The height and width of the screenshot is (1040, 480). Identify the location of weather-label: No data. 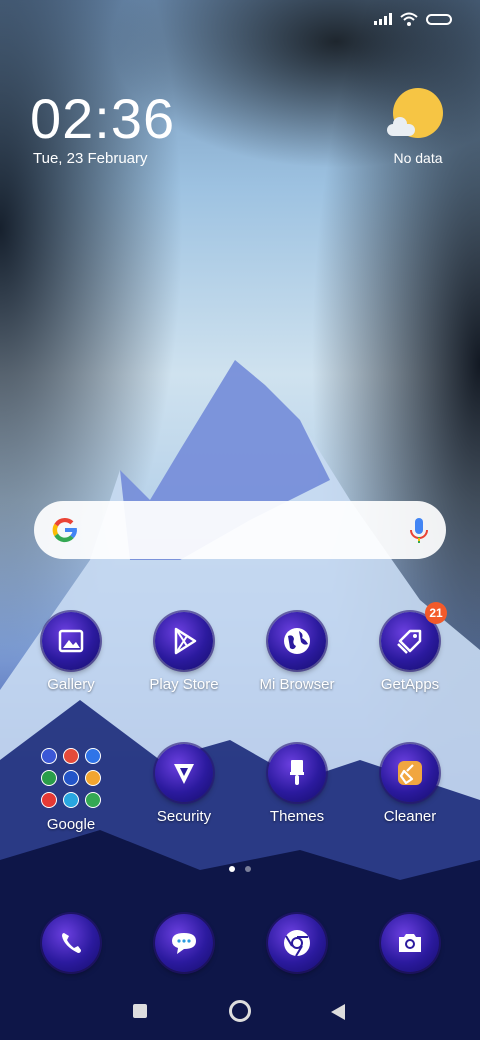
(418, 158).